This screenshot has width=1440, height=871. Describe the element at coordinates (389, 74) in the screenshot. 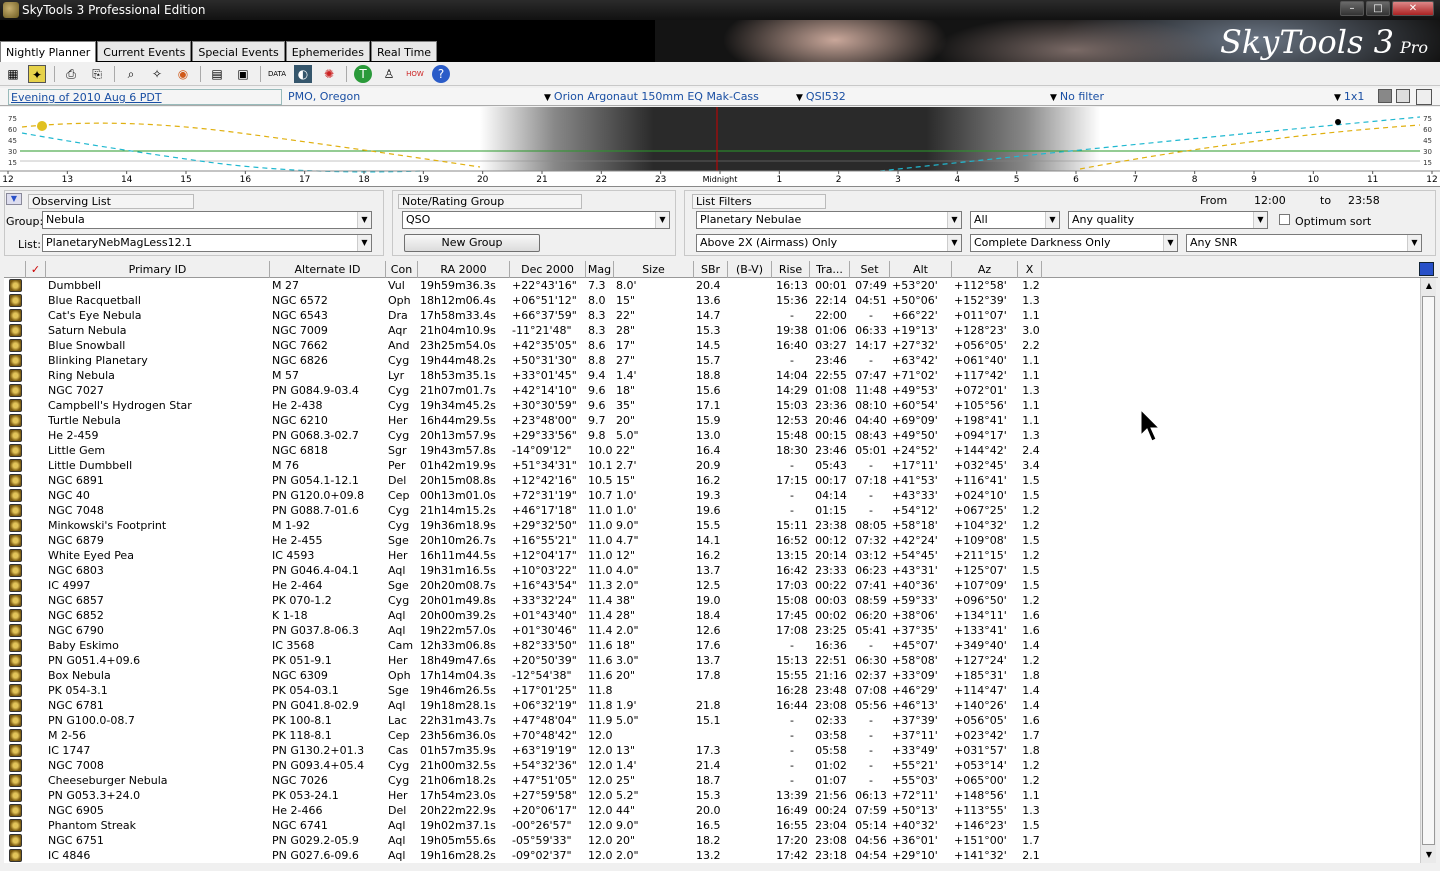

I see `observer-icon: ♙` at that location.